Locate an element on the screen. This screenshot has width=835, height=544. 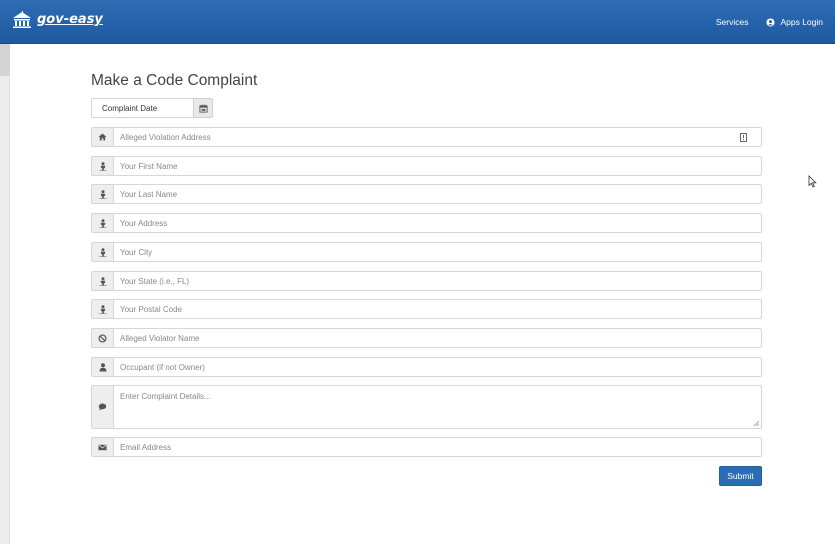
services-link: Services is located at coordinates (732, 22).